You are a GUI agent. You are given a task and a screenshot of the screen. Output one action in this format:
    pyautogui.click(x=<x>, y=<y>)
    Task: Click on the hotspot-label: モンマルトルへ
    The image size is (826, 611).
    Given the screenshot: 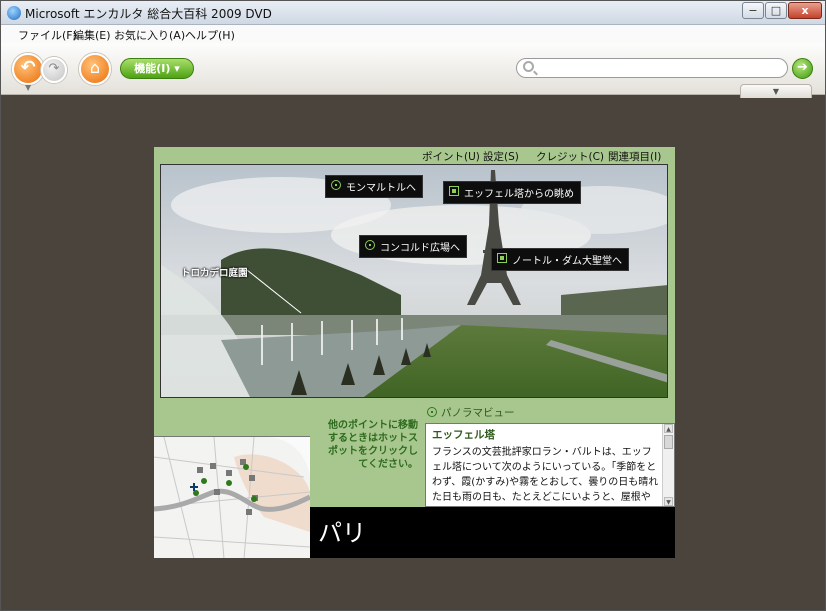 What is the action you would take?
    pyautogui.click(x=381, y=188)
    